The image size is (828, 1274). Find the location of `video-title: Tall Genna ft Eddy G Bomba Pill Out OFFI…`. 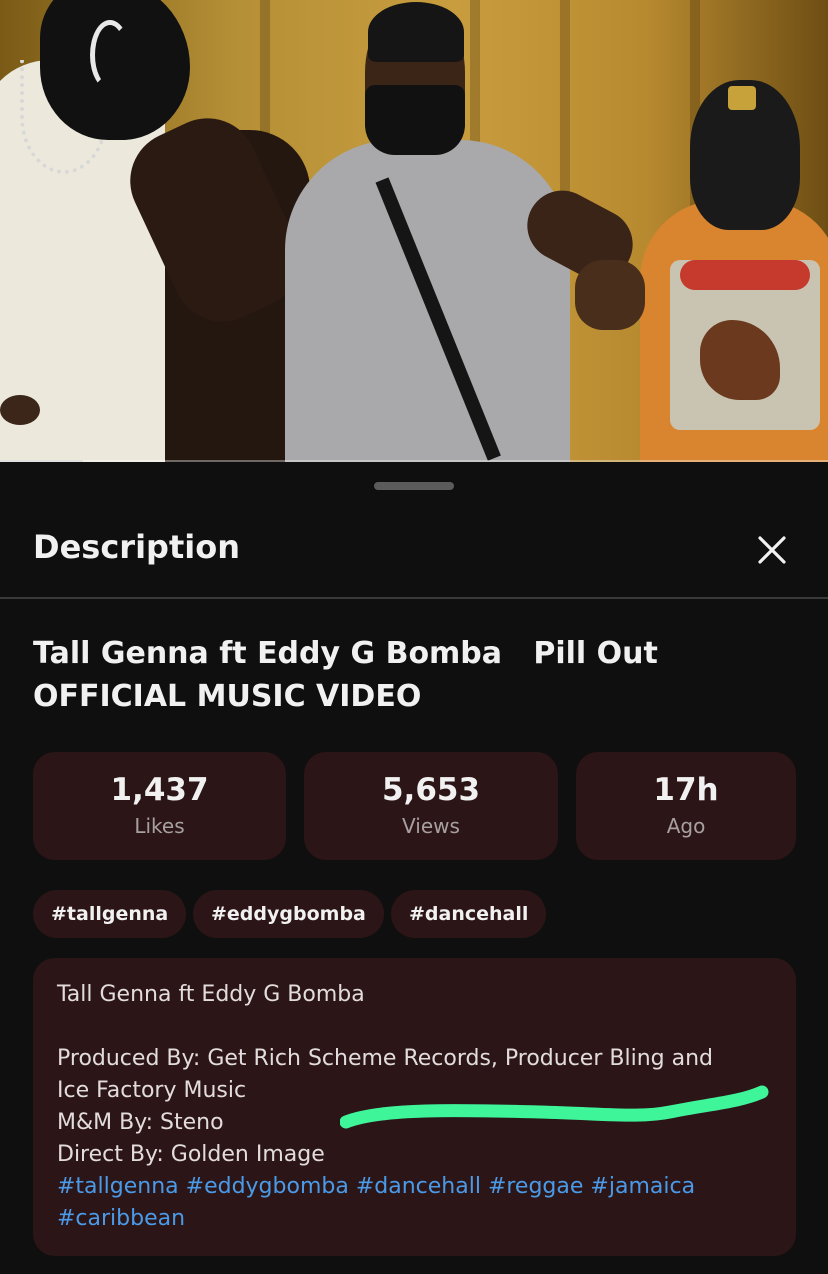

video-title: Tall Genna ft Eddy G Bomba Pill Out OFFI… is located at coordinates (351, 675).